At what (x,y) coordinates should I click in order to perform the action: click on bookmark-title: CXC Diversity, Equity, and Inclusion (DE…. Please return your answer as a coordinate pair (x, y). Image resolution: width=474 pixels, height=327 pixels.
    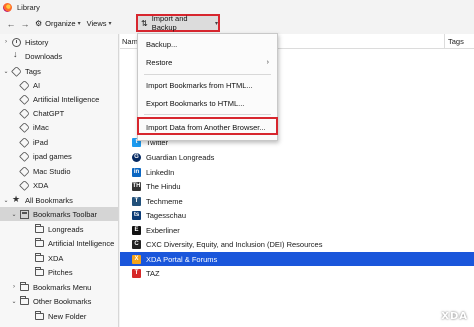
    Looking at the image, I should click on (234, 244).